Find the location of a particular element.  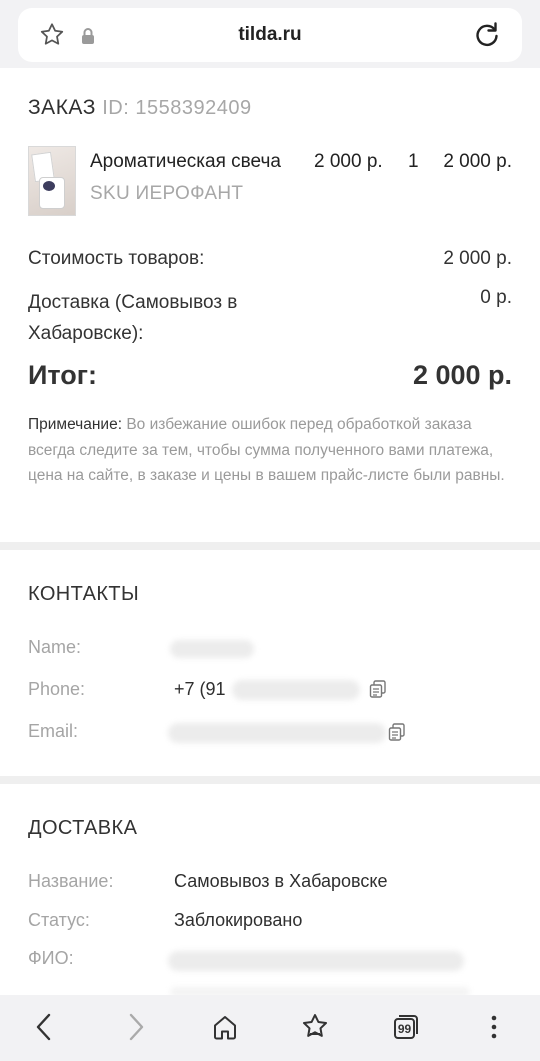

contact-name-label: Name: is located at coordinates (55, 647).